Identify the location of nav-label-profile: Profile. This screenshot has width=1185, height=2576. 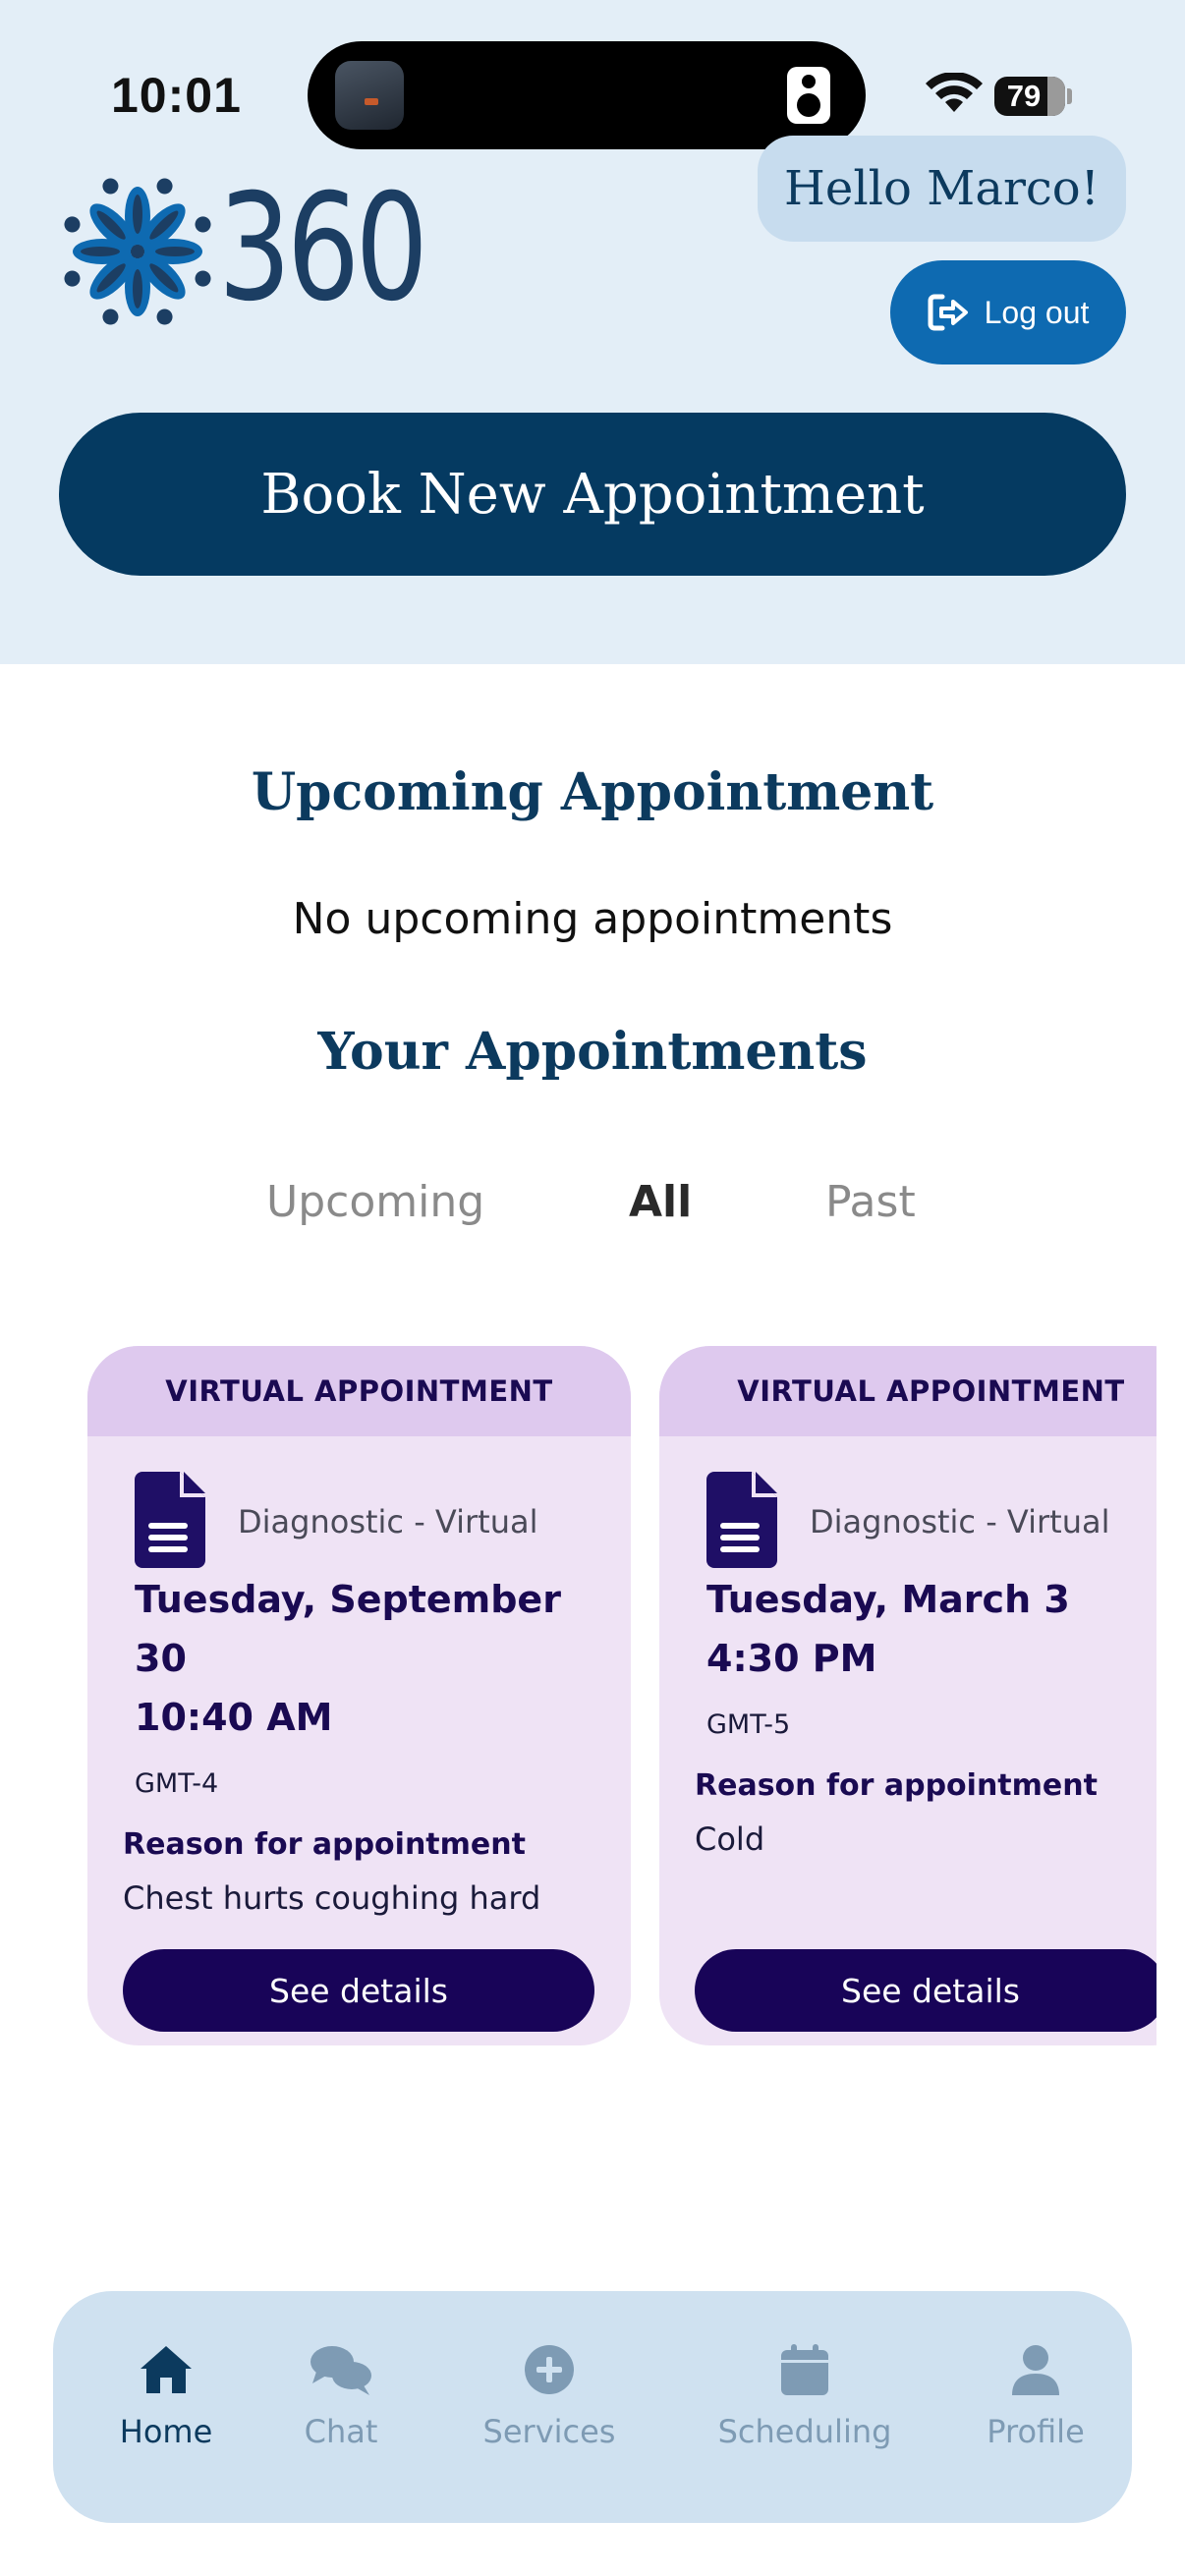
(1036, 2431).